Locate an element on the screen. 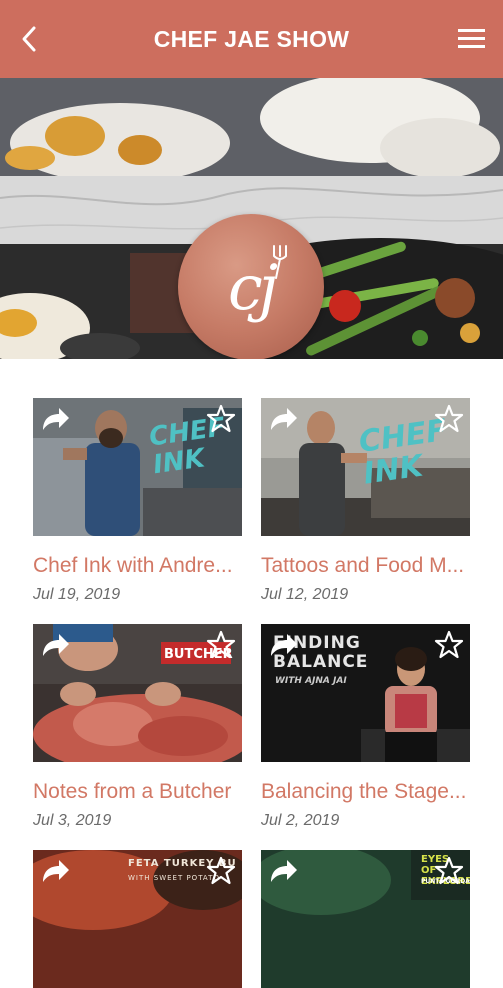 The height and width of the screenshot is (988, 503). video-date: Jul 3, 2019 is located at coordinates (72, 820).